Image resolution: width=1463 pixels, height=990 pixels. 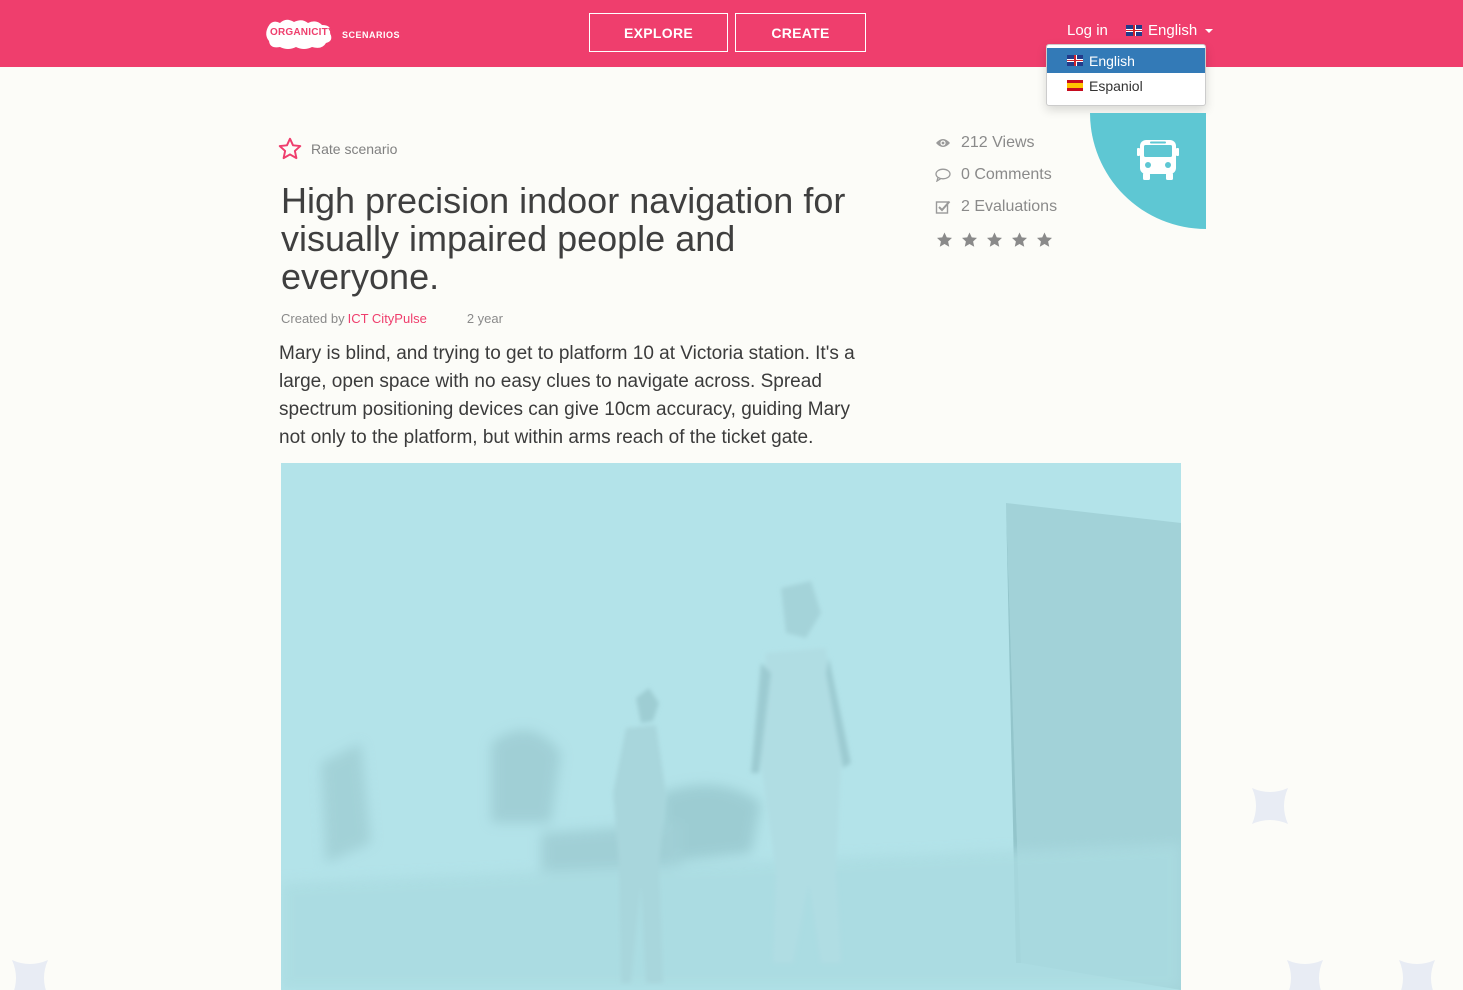 I want to click on views-stat: 212 Views, so click(x=996, y=143).